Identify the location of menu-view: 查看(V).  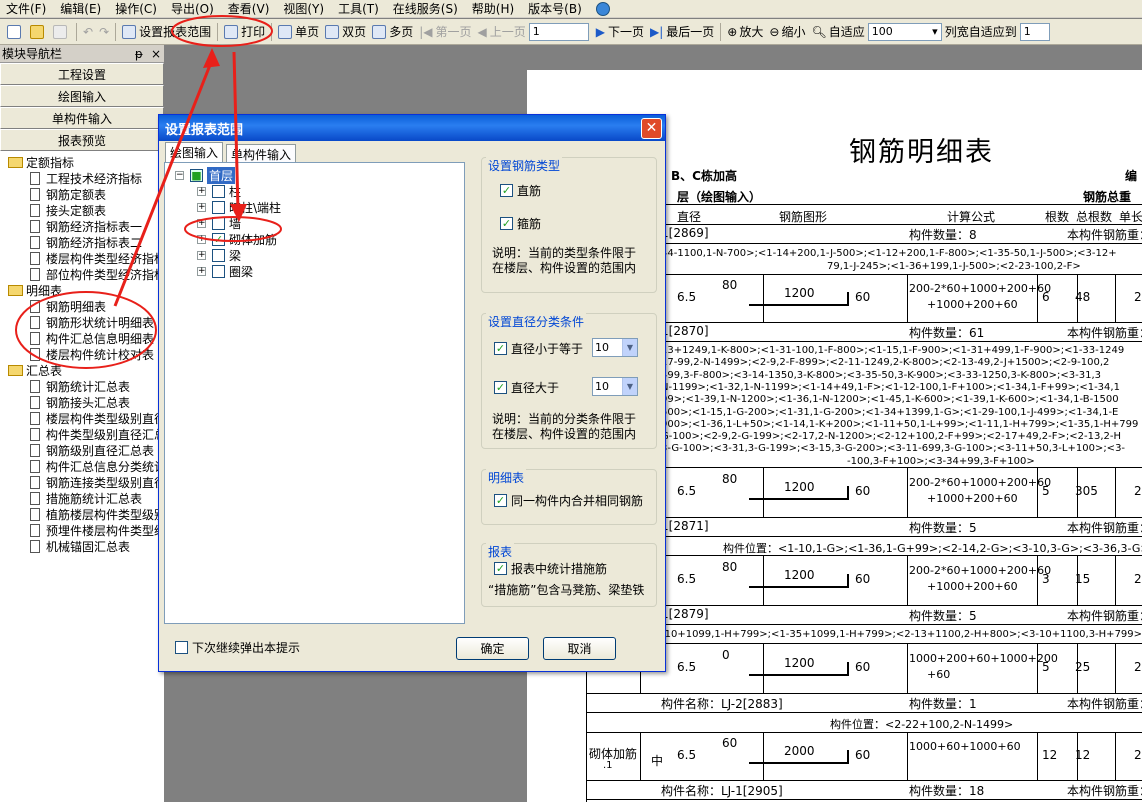
(249, 8).